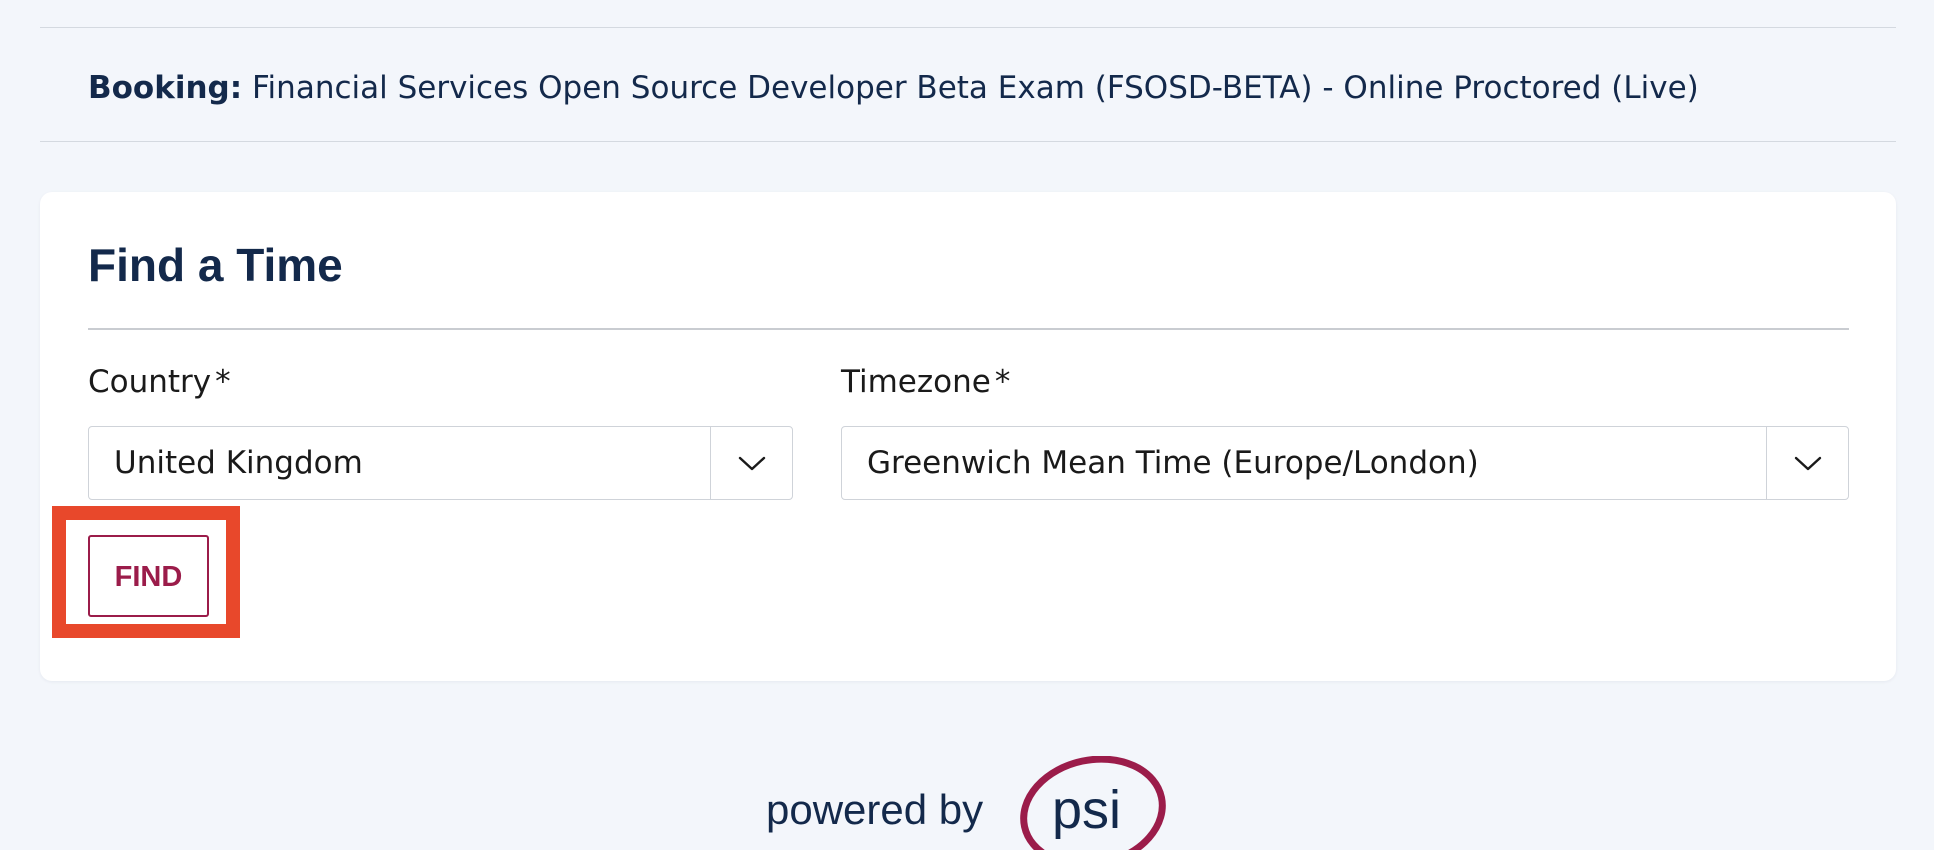 This screenshot has height=850, width=1934. Describe the element at coordinates (916, 382) in the screenshot. I see `timezone-label-text: Timezone` at that location.